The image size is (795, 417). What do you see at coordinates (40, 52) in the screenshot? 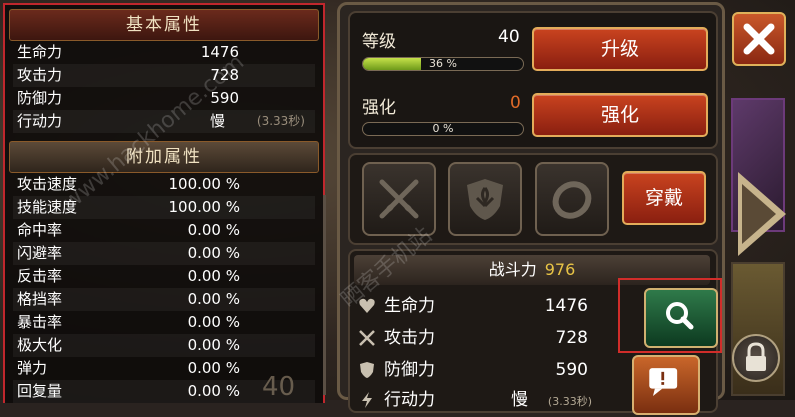
I see `stat-label: 生命力` at bounding box center [40, 52].